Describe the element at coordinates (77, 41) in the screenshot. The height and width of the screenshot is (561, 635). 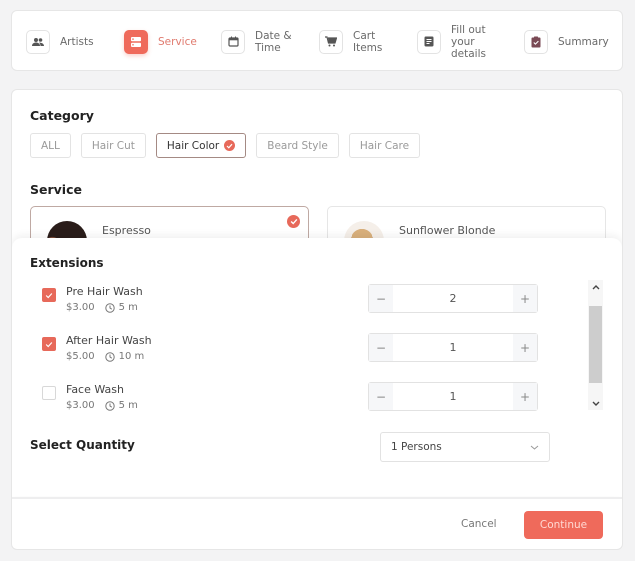
I see `step-label: Artists` at that location.